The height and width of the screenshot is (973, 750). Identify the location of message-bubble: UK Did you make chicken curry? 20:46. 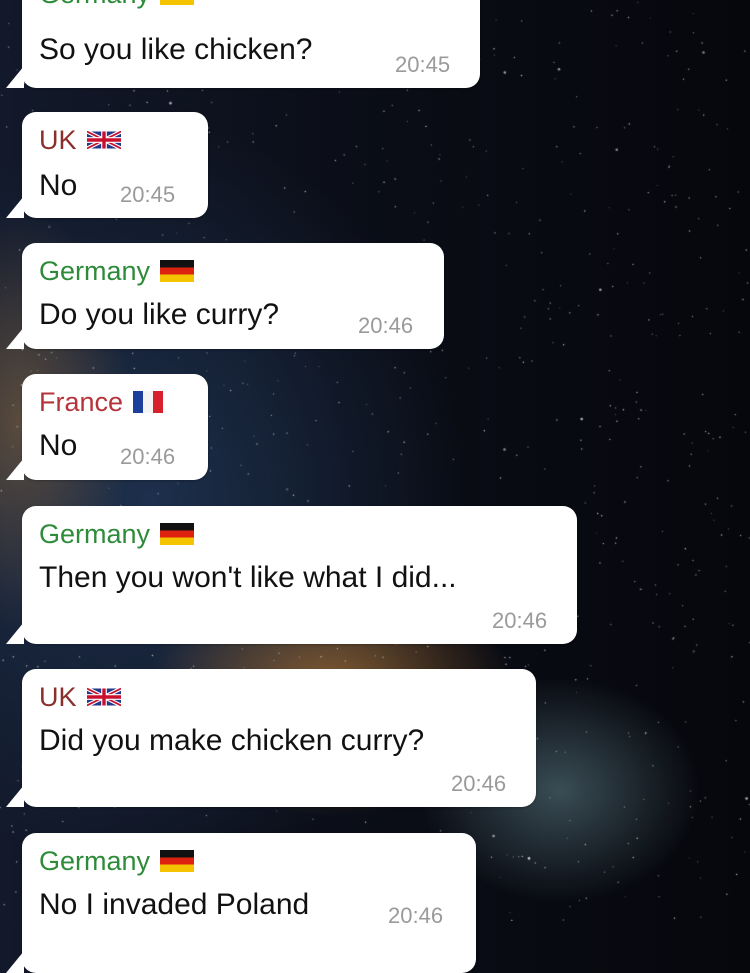
(271, 738).